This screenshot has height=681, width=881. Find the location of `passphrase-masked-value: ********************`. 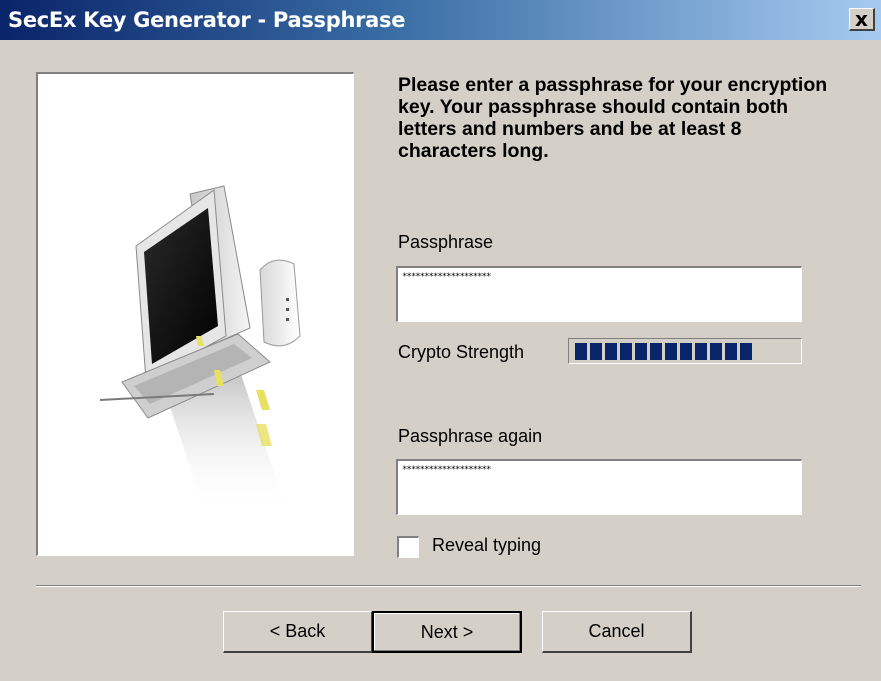

passphrase-masked-value: ******************** is located at coordinates (446, 277).